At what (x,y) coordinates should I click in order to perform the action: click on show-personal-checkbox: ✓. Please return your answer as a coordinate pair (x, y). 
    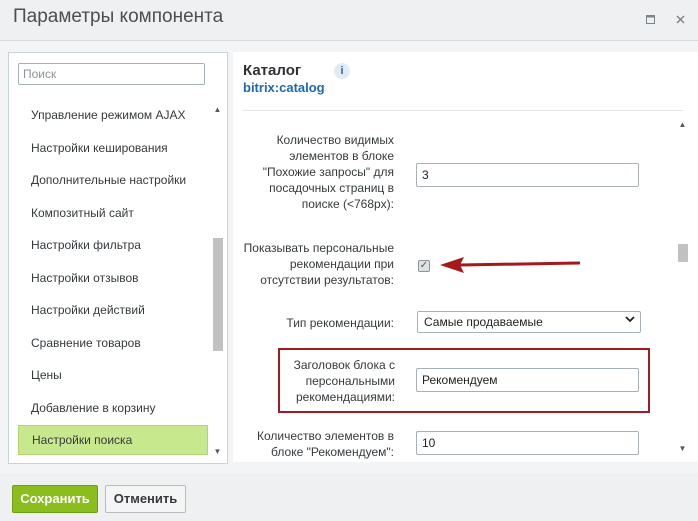
    Looking at the image, I should click on (424, 266).